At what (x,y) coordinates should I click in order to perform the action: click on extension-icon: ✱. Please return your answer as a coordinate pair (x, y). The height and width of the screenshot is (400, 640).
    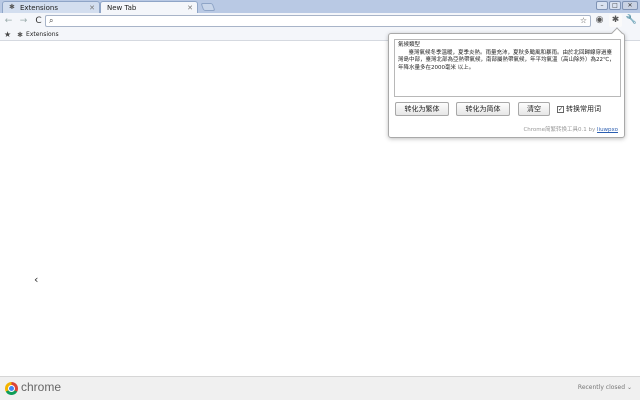
    Looking at the image, I should click on (615, 20).